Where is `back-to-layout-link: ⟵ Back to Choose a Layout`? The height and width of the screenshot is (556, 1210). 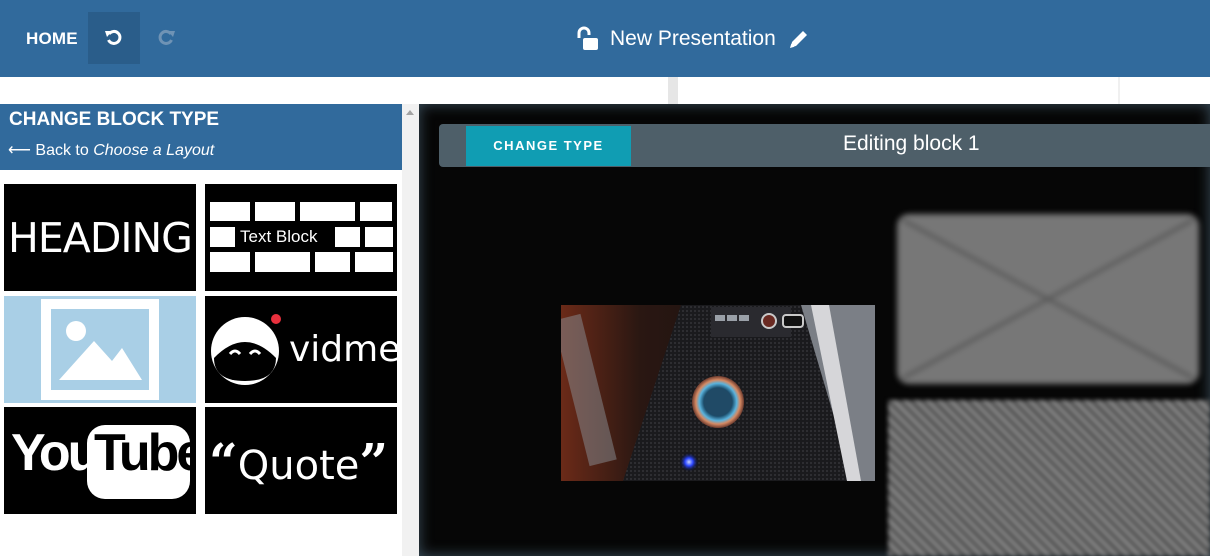 back-to-layout-link: ⟵ Back to Choose a Layout is located at coordinates (111, 150).